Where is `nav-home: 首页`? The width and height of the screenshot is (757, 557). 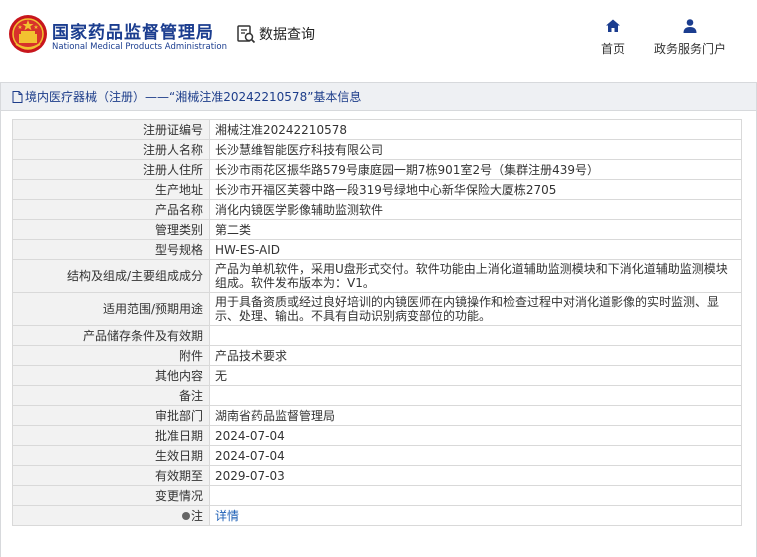 nav-home: 首页 is located at coordinates (613, 37).